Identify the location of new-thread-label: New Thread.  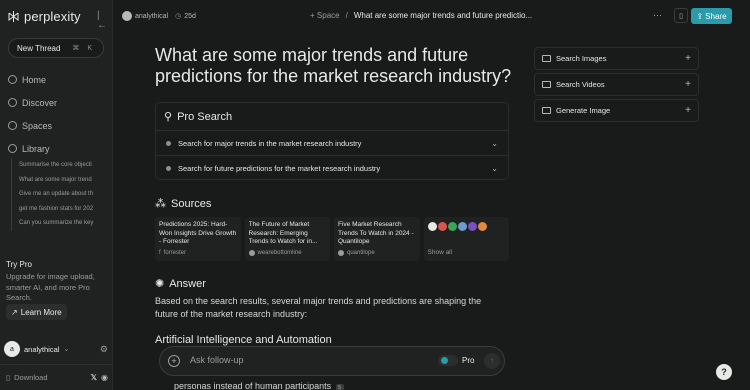
(39, 48).